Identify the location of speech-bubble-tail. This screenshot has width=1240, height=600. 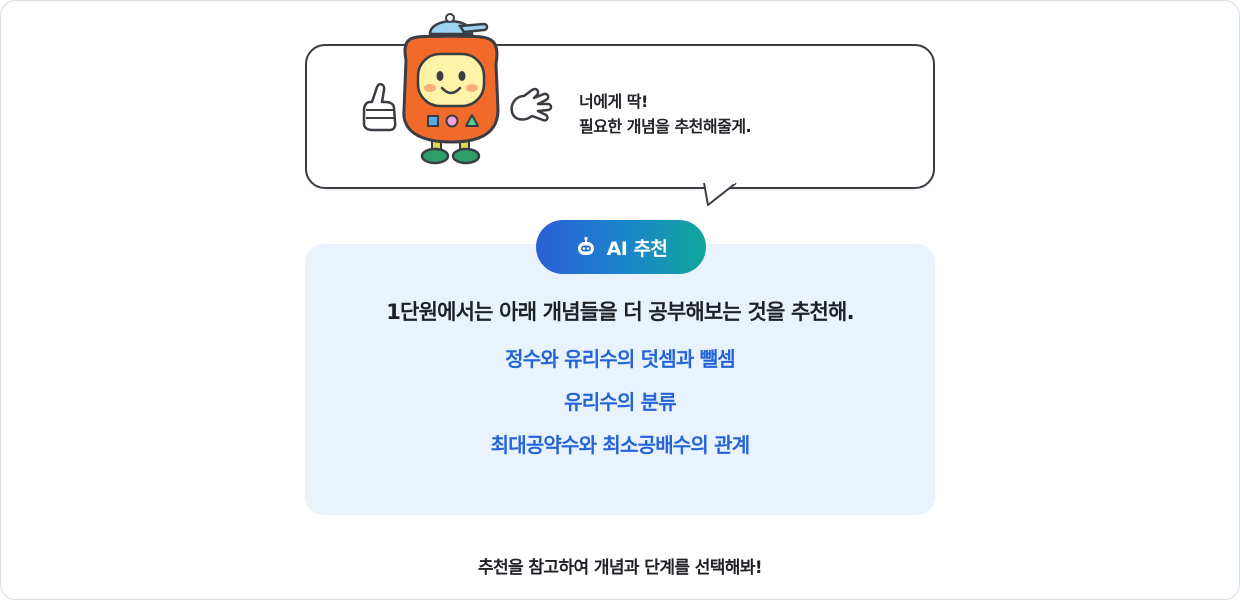
(720, 194).